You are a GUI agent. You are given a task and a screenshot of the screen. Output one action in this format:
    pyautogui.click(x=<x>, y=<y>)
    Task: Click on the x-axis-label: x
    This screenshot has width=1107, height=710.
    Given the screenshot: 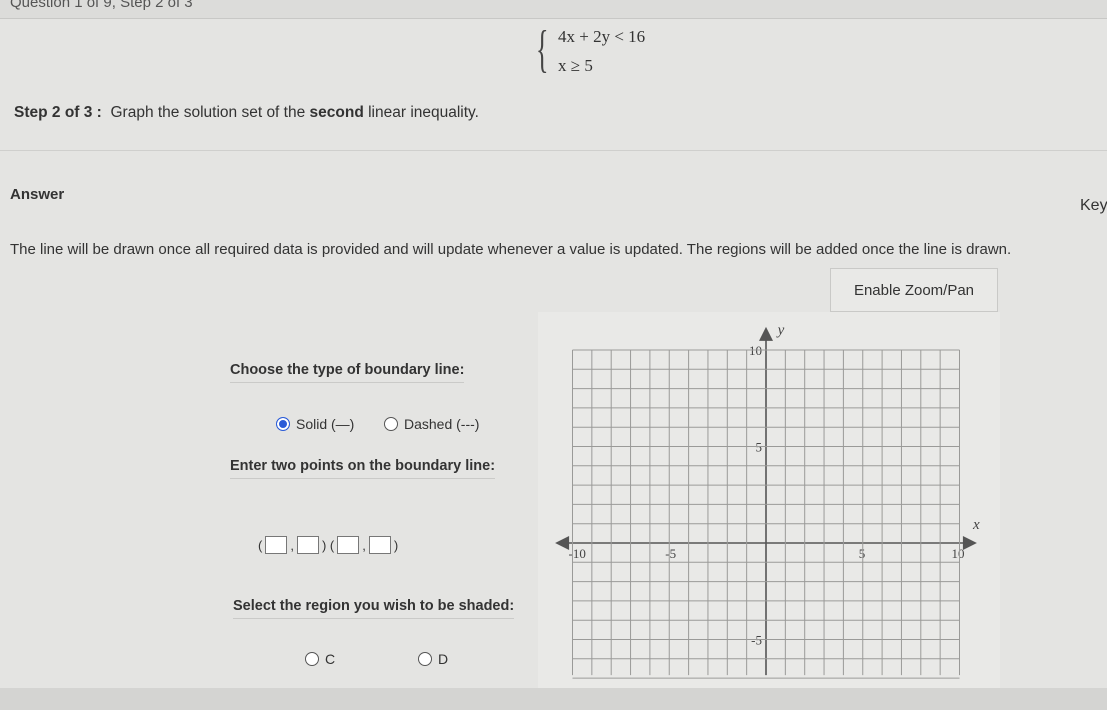 What is the action you would take?
    pyautogui.click(x=976, y=525)
    